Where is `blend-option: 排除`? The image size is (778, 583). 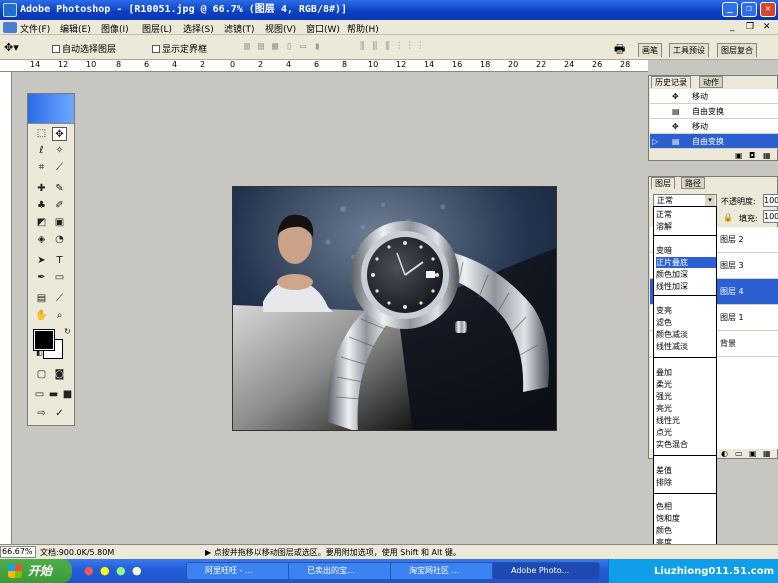 blend-option: 排除 is located at coordinates (686, 482).